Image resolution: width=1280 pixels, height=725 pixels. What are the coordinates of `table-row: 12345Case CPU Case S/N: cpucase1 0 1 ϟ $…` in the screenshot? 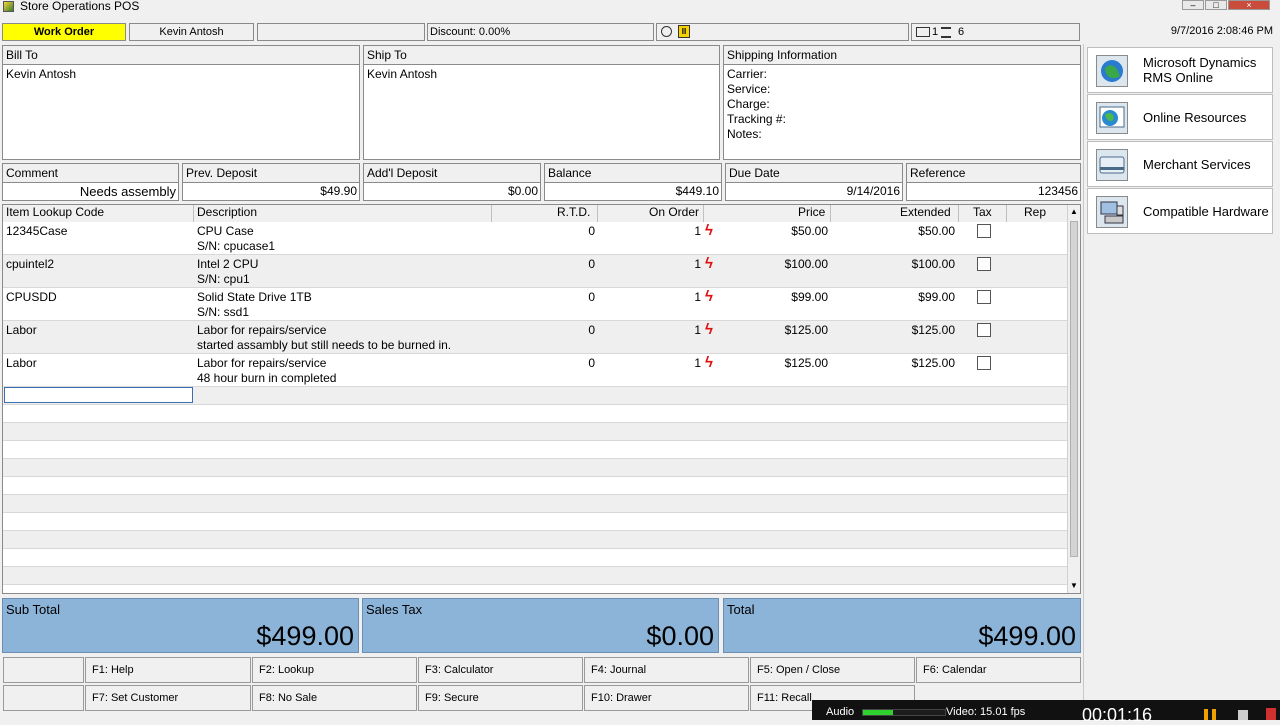 It's located at (535, 238).